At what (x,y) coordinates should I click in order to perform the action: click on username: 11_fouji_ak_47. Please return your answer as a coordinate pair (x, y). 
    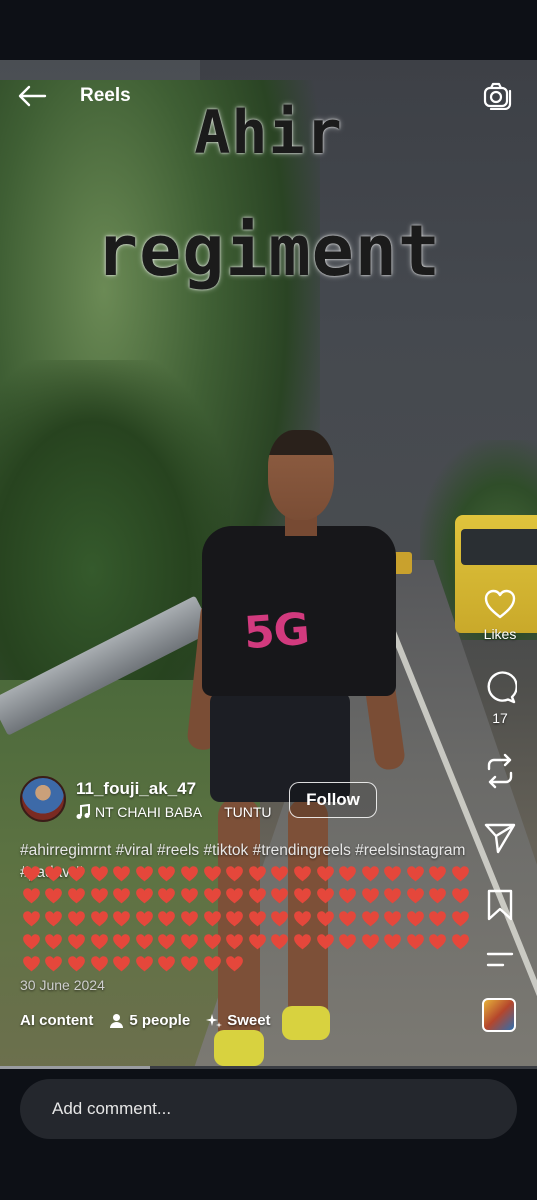
    Looking at the image, I should click on (136, 789).